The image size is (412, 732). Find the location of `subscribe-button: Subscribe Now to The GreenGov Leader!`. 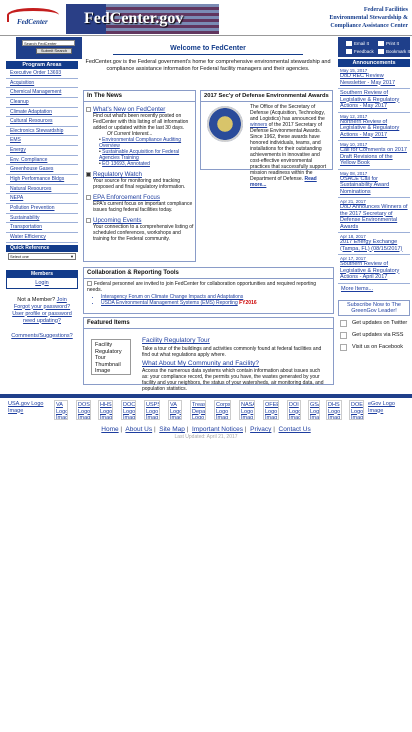

subscribe-button: Subscribe Now to The GreenGov Leader! is located at coordinates (374, 307).